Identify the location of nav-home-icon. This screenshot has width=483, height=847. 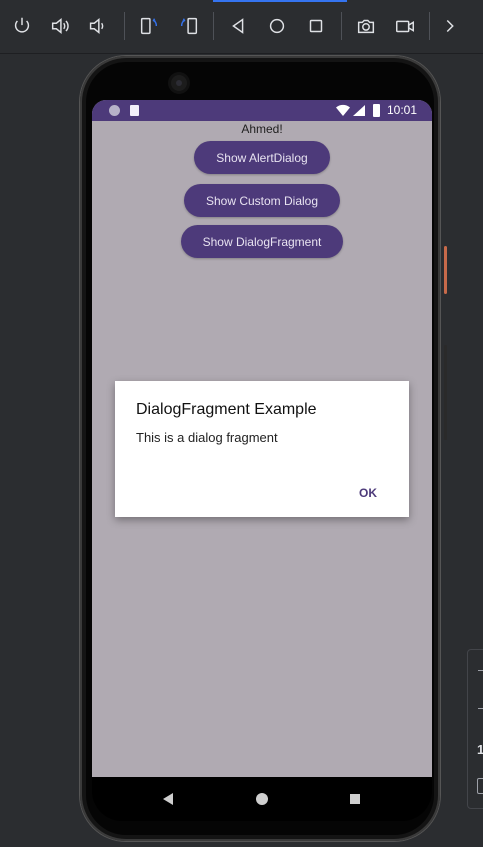
(262, 799).